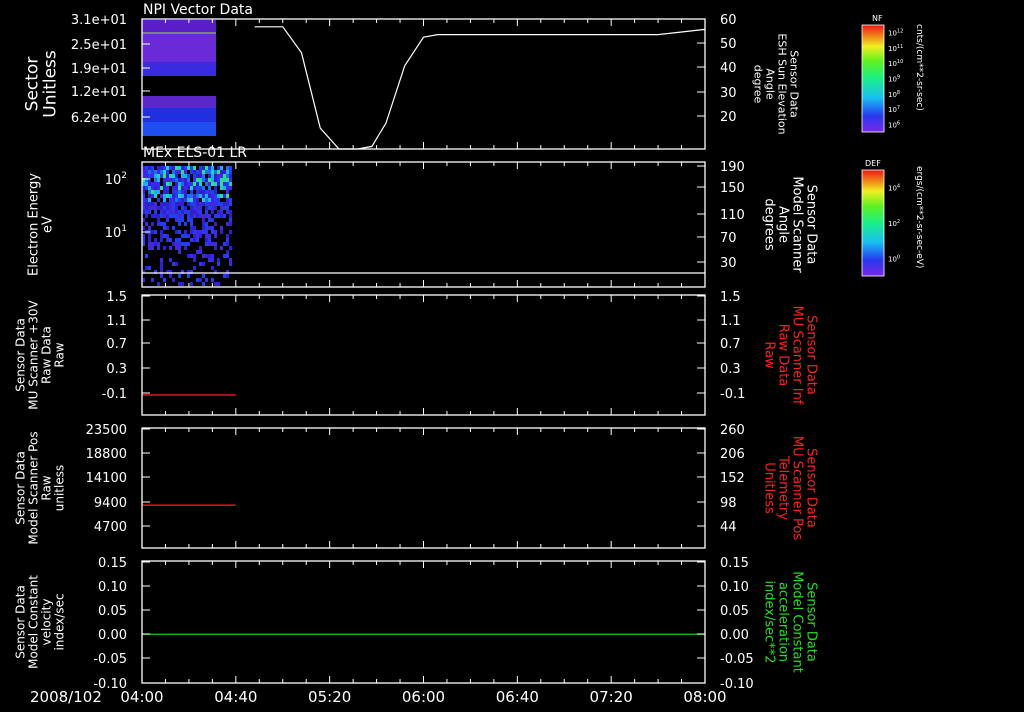 This screenshot has width=1024, height=712. I want to click on colorbar-scale, so click(873, 78).